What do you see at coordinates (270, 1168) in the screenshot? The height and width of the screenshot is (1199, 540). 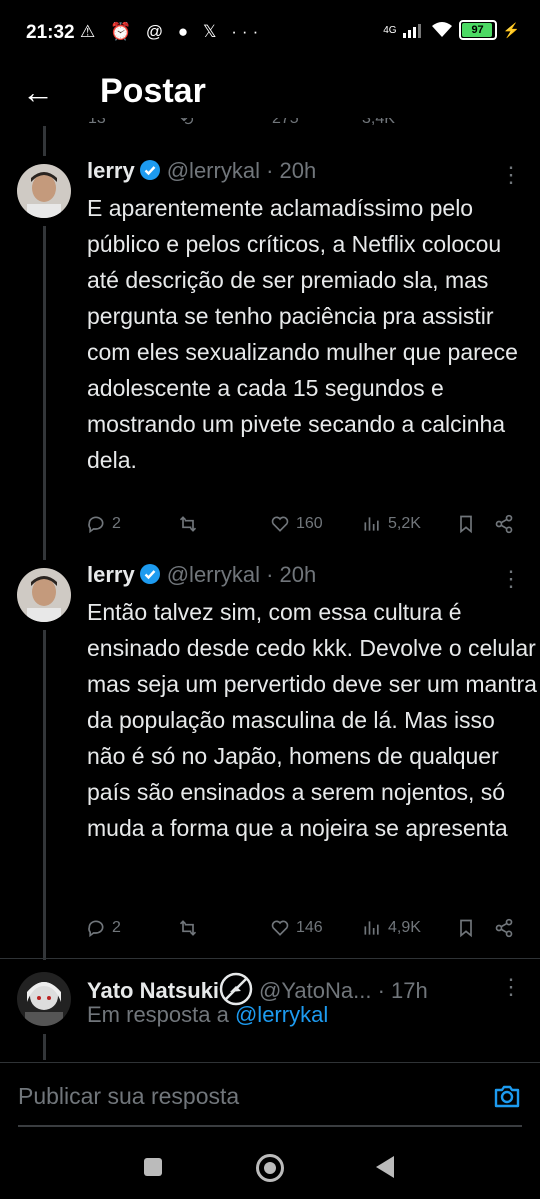 I see `home-button` at bounding box center [270, 1168].